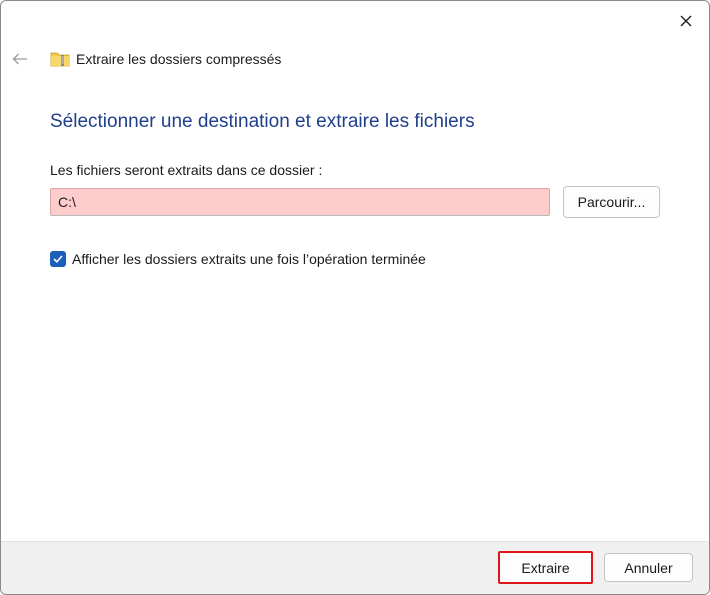 The width and height of the screenshot is (710, 595). Describe the element at coordinates (648, 567) in the screenshot. I see `cancel-button: Annuler` at that location.